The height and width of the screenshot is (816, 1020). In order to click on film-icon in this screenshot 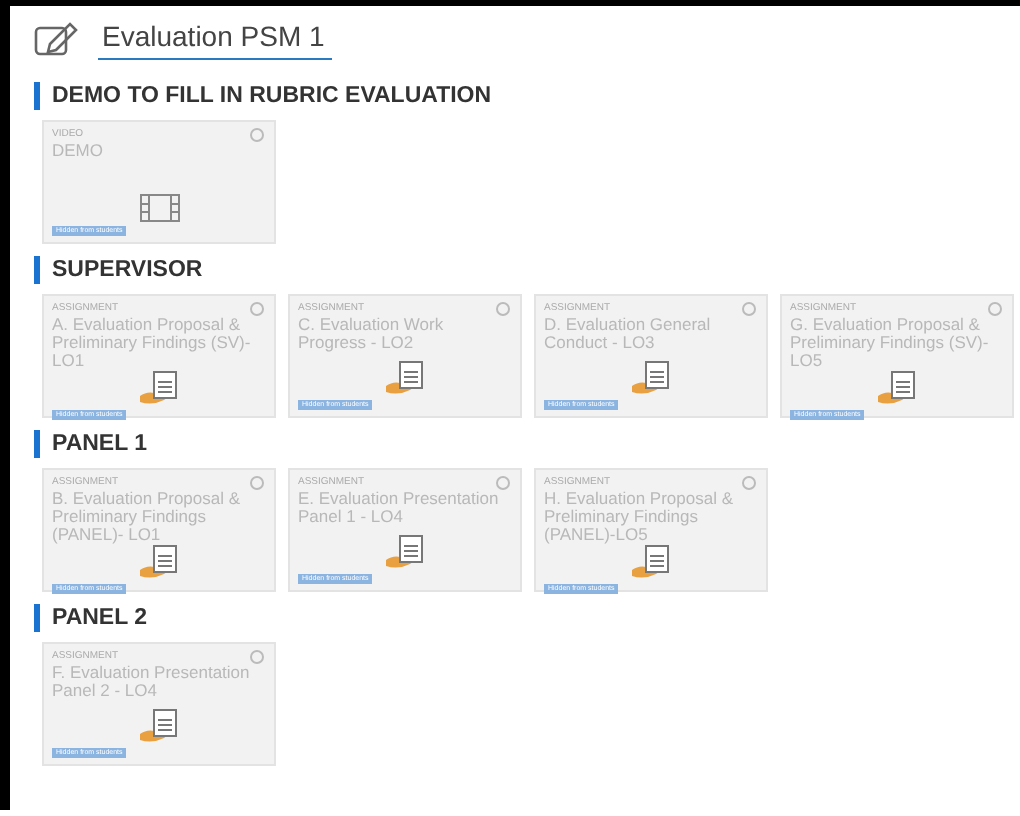, I will do `click(159, 208)`.